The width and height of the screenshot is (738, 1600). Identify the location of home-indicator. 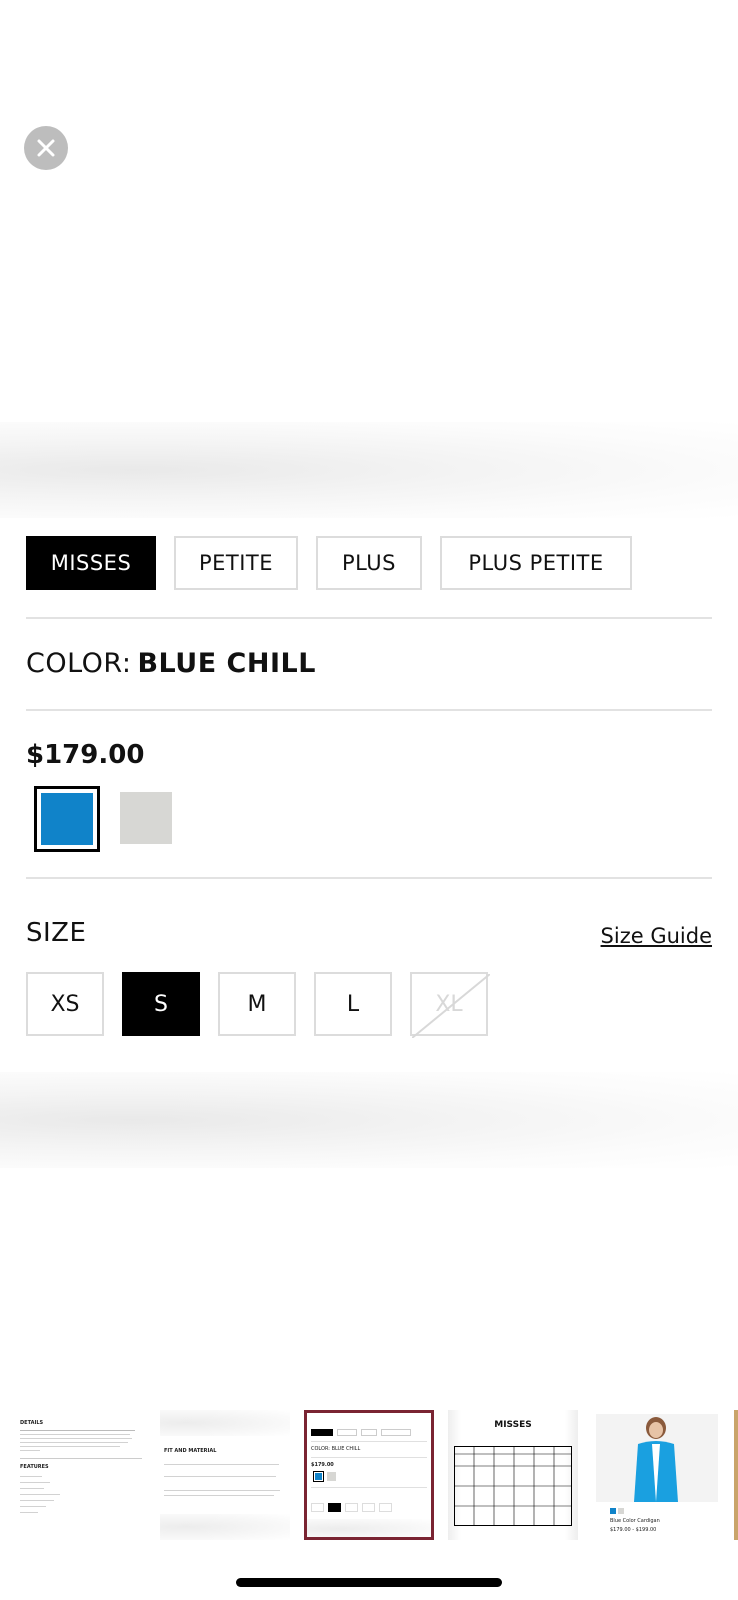
(369, 1582).